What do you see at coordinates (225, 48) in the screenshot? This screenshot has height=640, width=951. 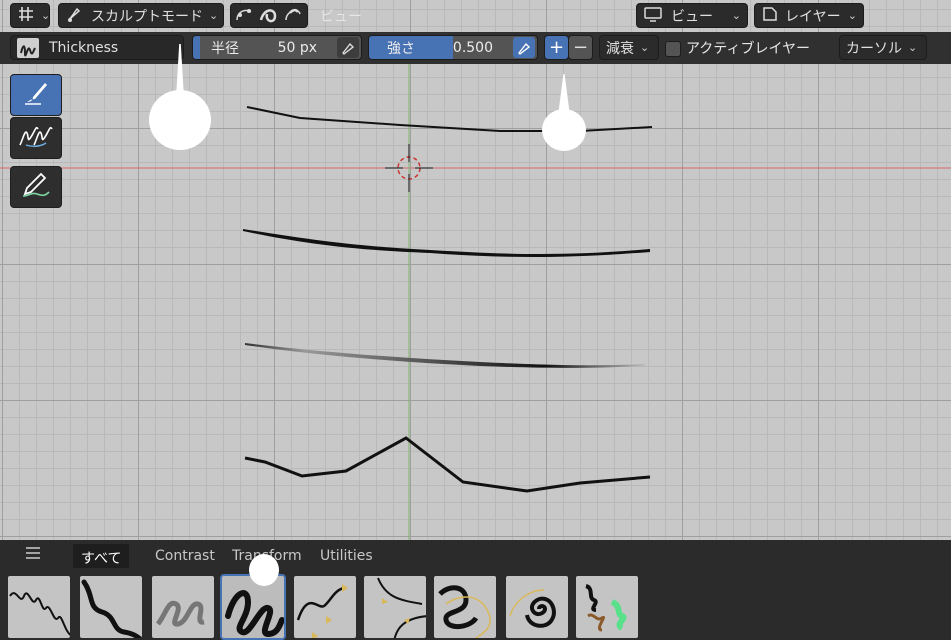 I see `radius-label: 半径` at bounding box center [225, 48].